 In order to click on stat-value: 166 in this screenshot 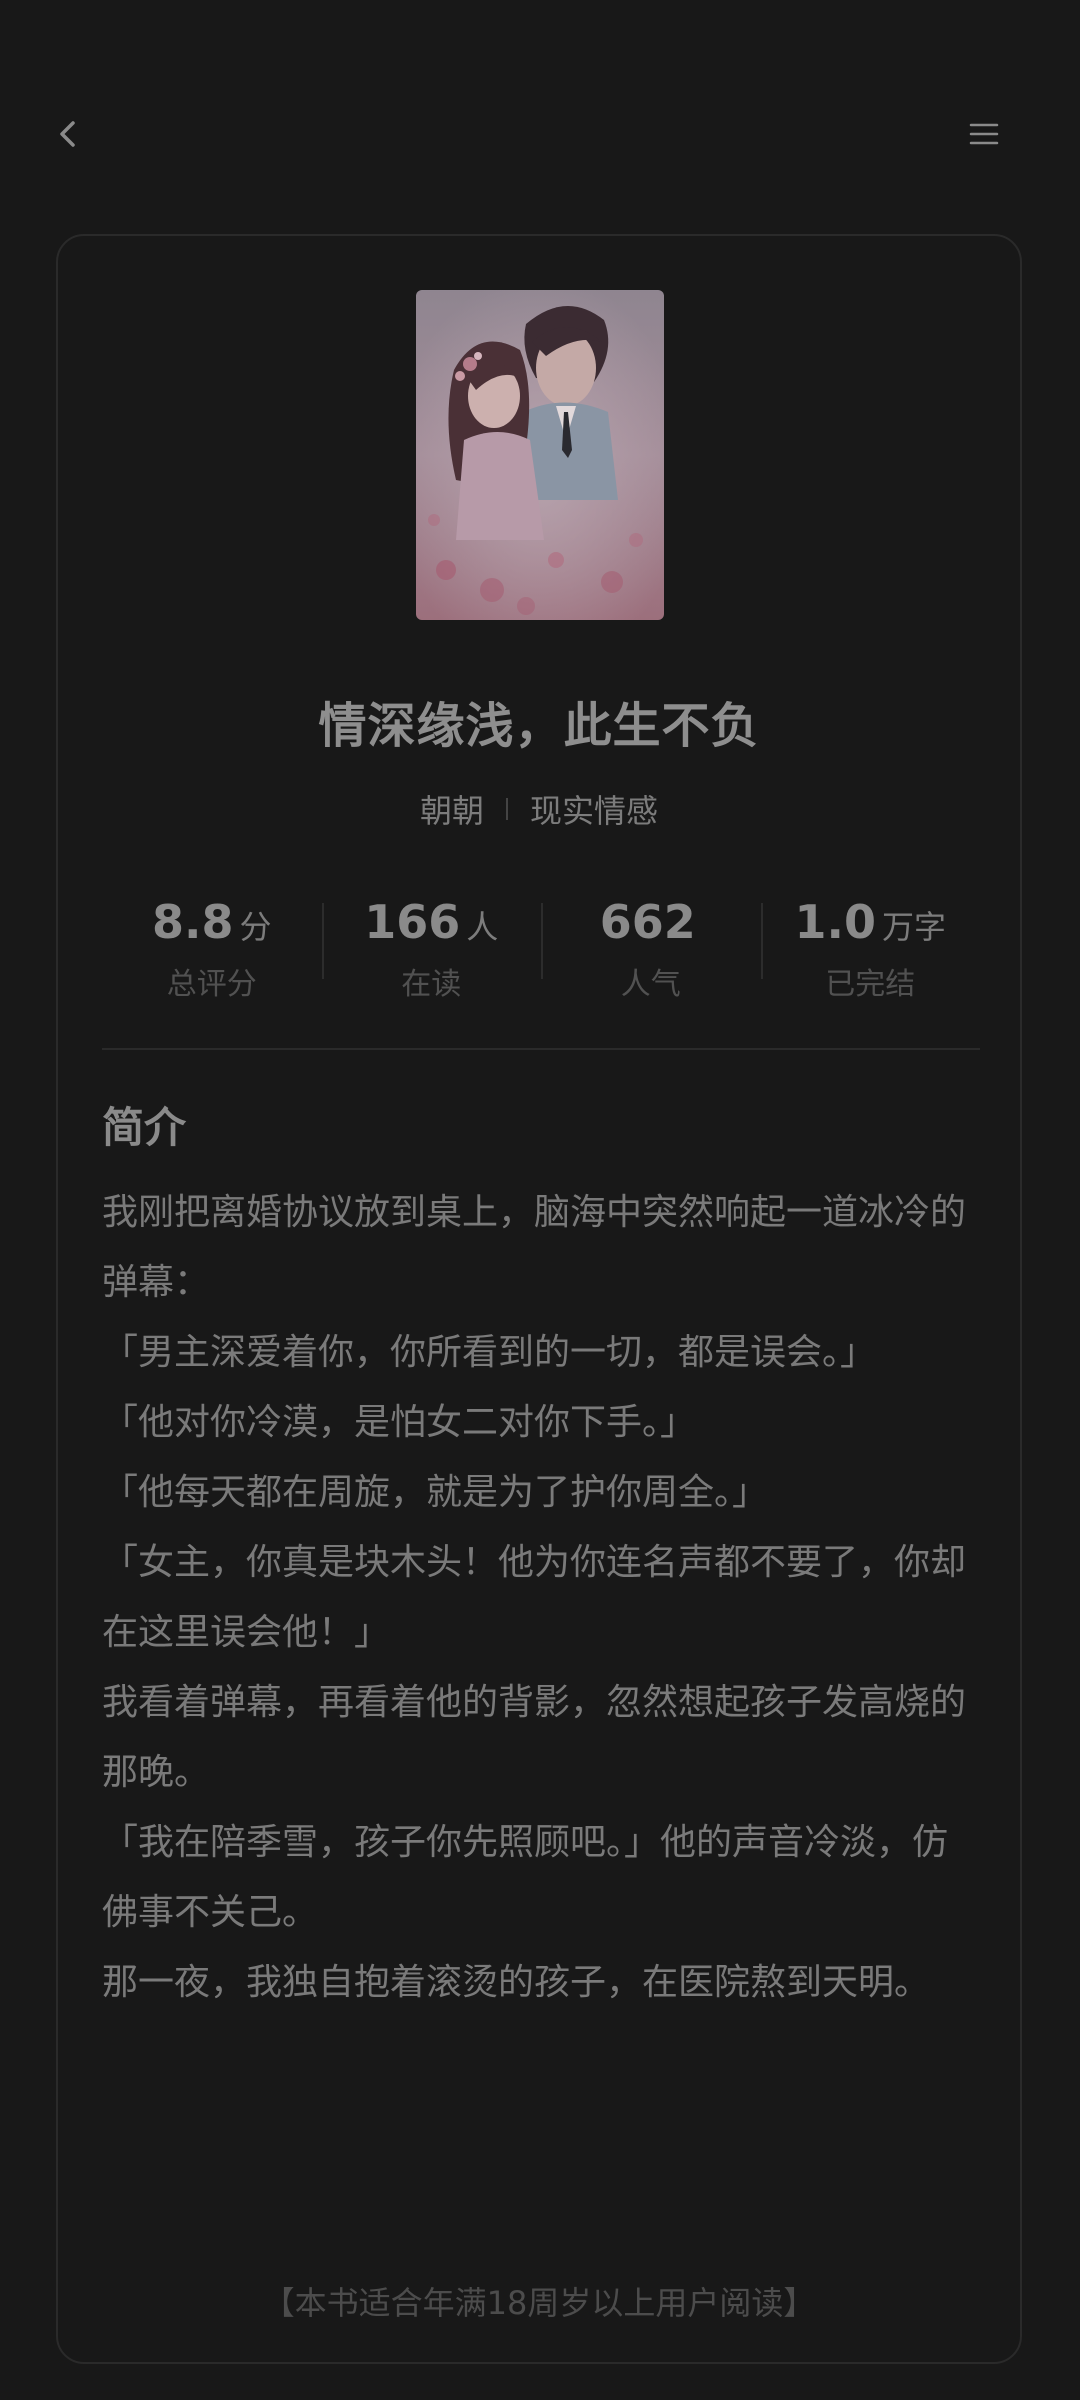, I will do `click(412, 922)`.